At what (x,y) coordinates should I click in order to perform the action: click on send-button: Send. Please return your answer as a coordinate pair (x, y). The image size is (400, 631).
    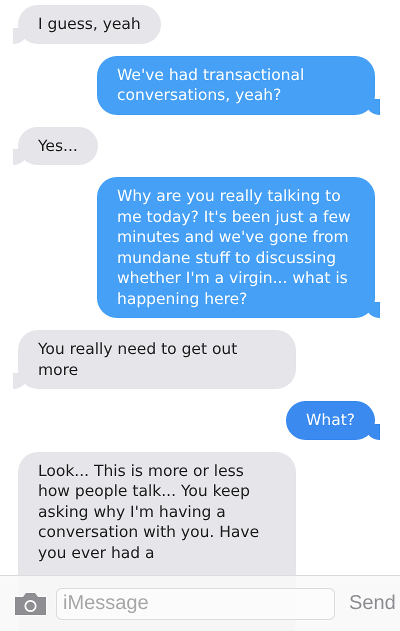
    Looking at the image, I should click on (370, 603).